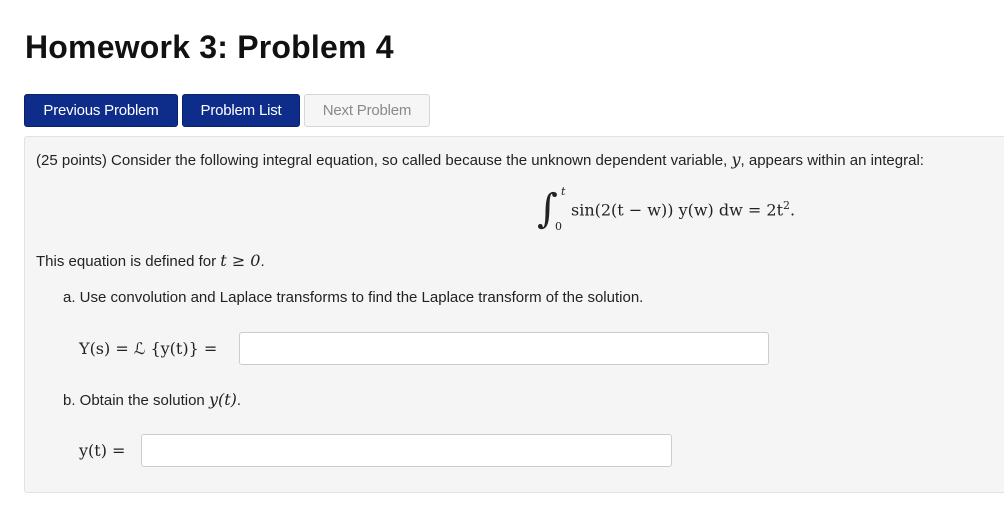 This screenshot has height=511, width=1004. I want to click on integral-equation: ∫ t 0 sin(2(t − w)) y(w) dw = 2t2., so click(687, 211).